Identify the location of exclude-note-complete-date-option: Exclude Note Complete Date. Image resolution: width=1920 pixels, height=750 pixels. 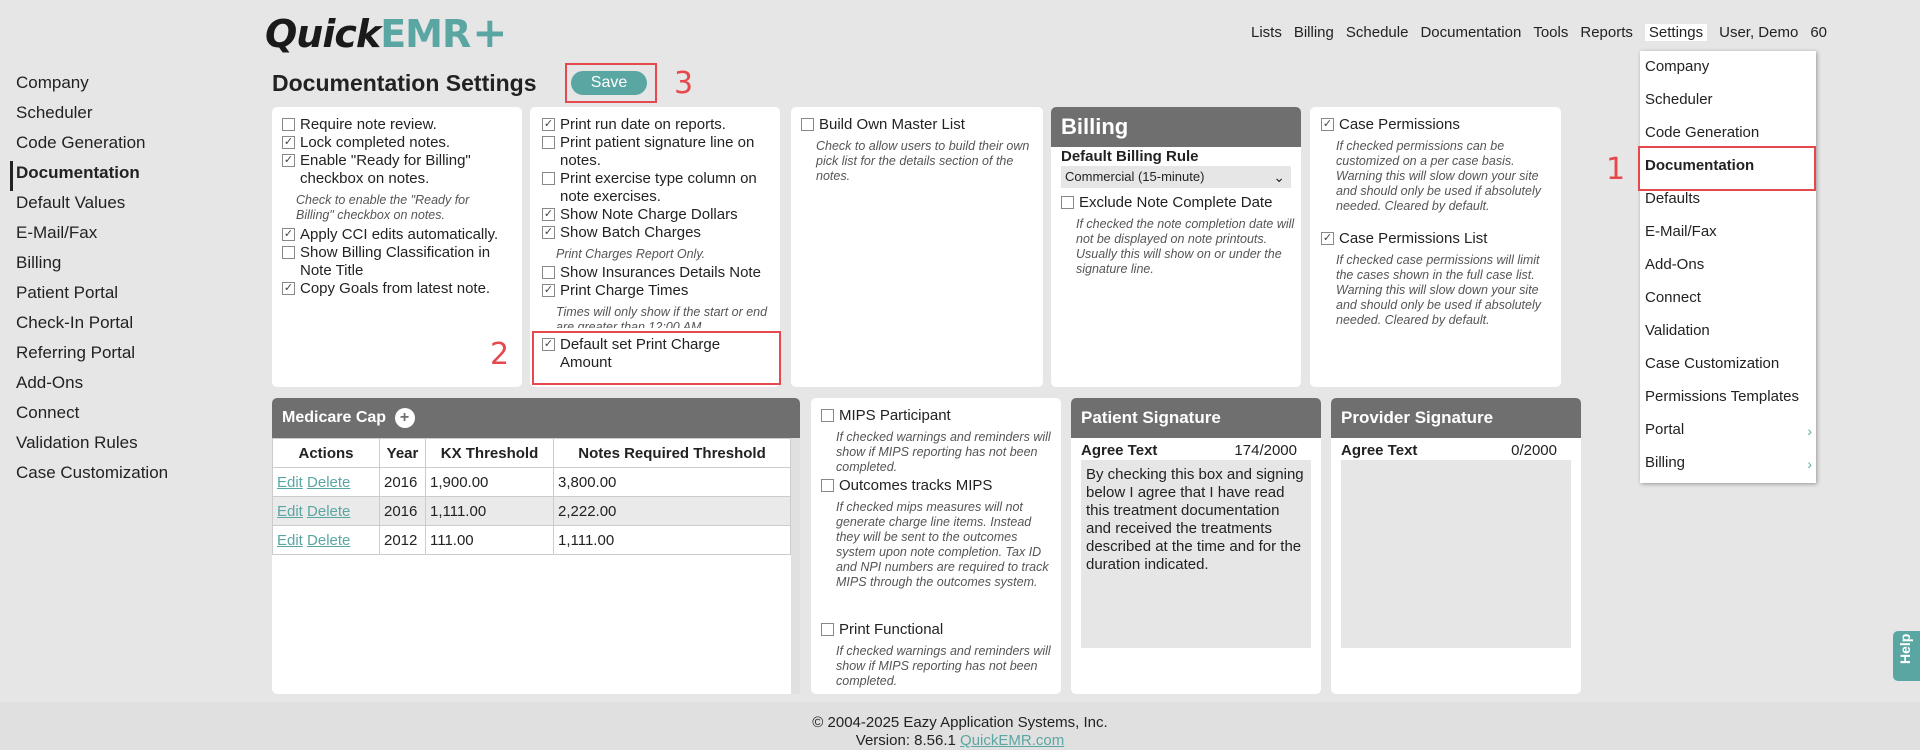
(1166, 203).